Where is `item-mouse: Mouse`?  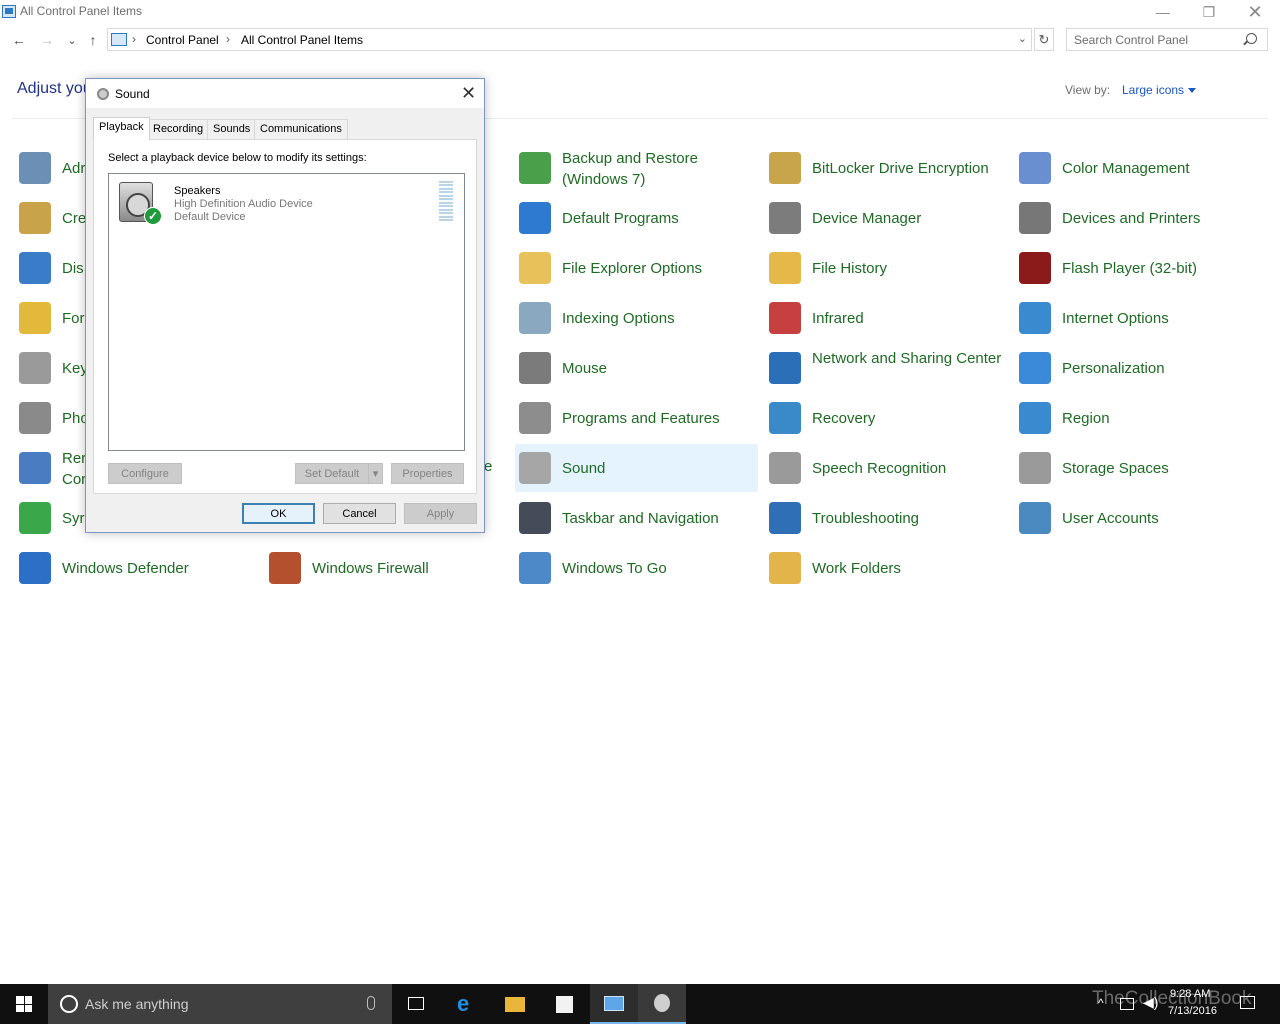
item-mouse: Mouse is located at coordinates (635, 368).